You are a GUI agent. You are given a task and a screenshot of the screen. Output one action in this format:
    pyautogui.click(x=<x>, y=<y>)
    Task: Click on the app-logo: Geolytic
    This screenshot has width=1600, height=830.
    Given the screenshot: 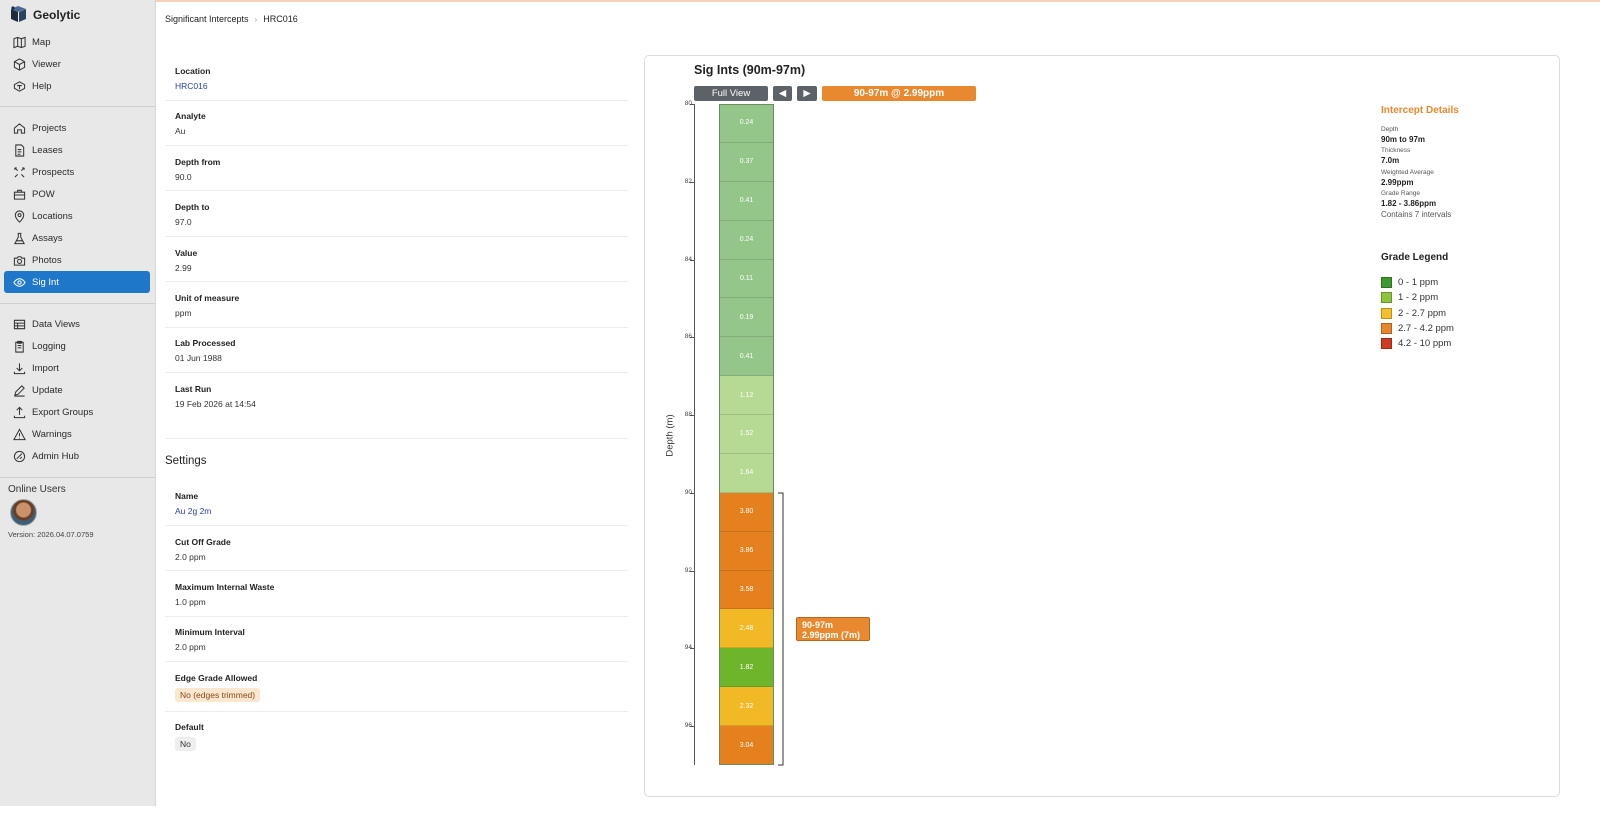 What is the action you would take?
    pyautogui.click(x=45, y=14)
    